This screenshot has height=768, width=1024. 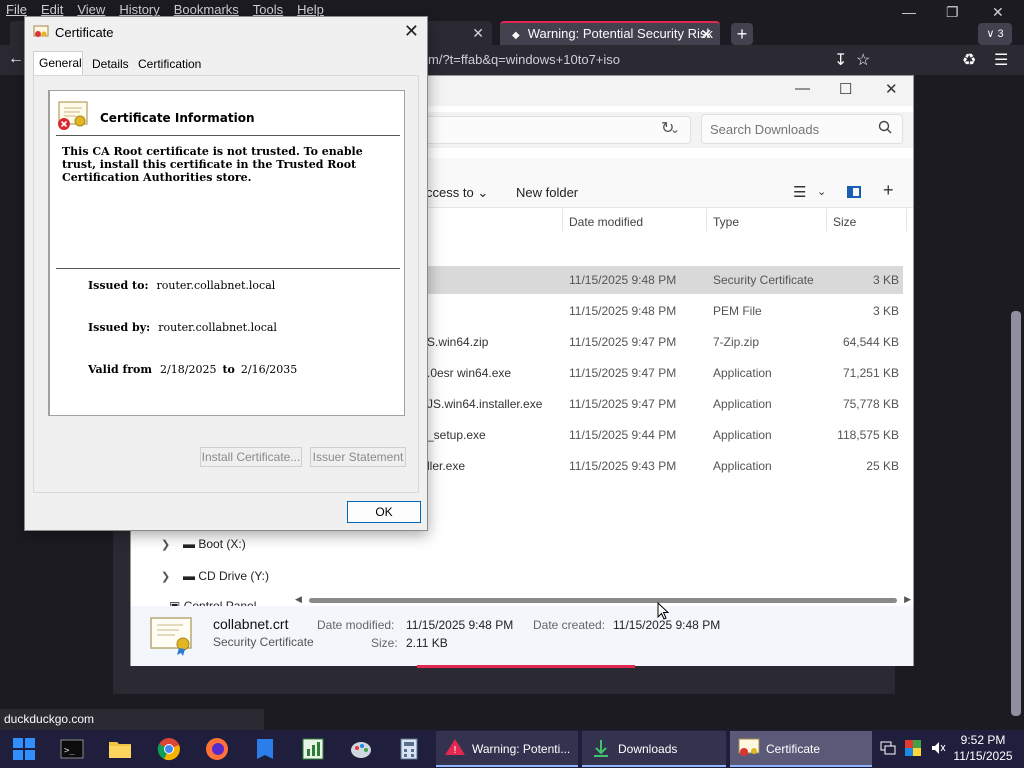 What do you see at coordinates (84, 32) in the screenshot?
I see `dialog-title: Certificate` at bounding box center [84, 32].